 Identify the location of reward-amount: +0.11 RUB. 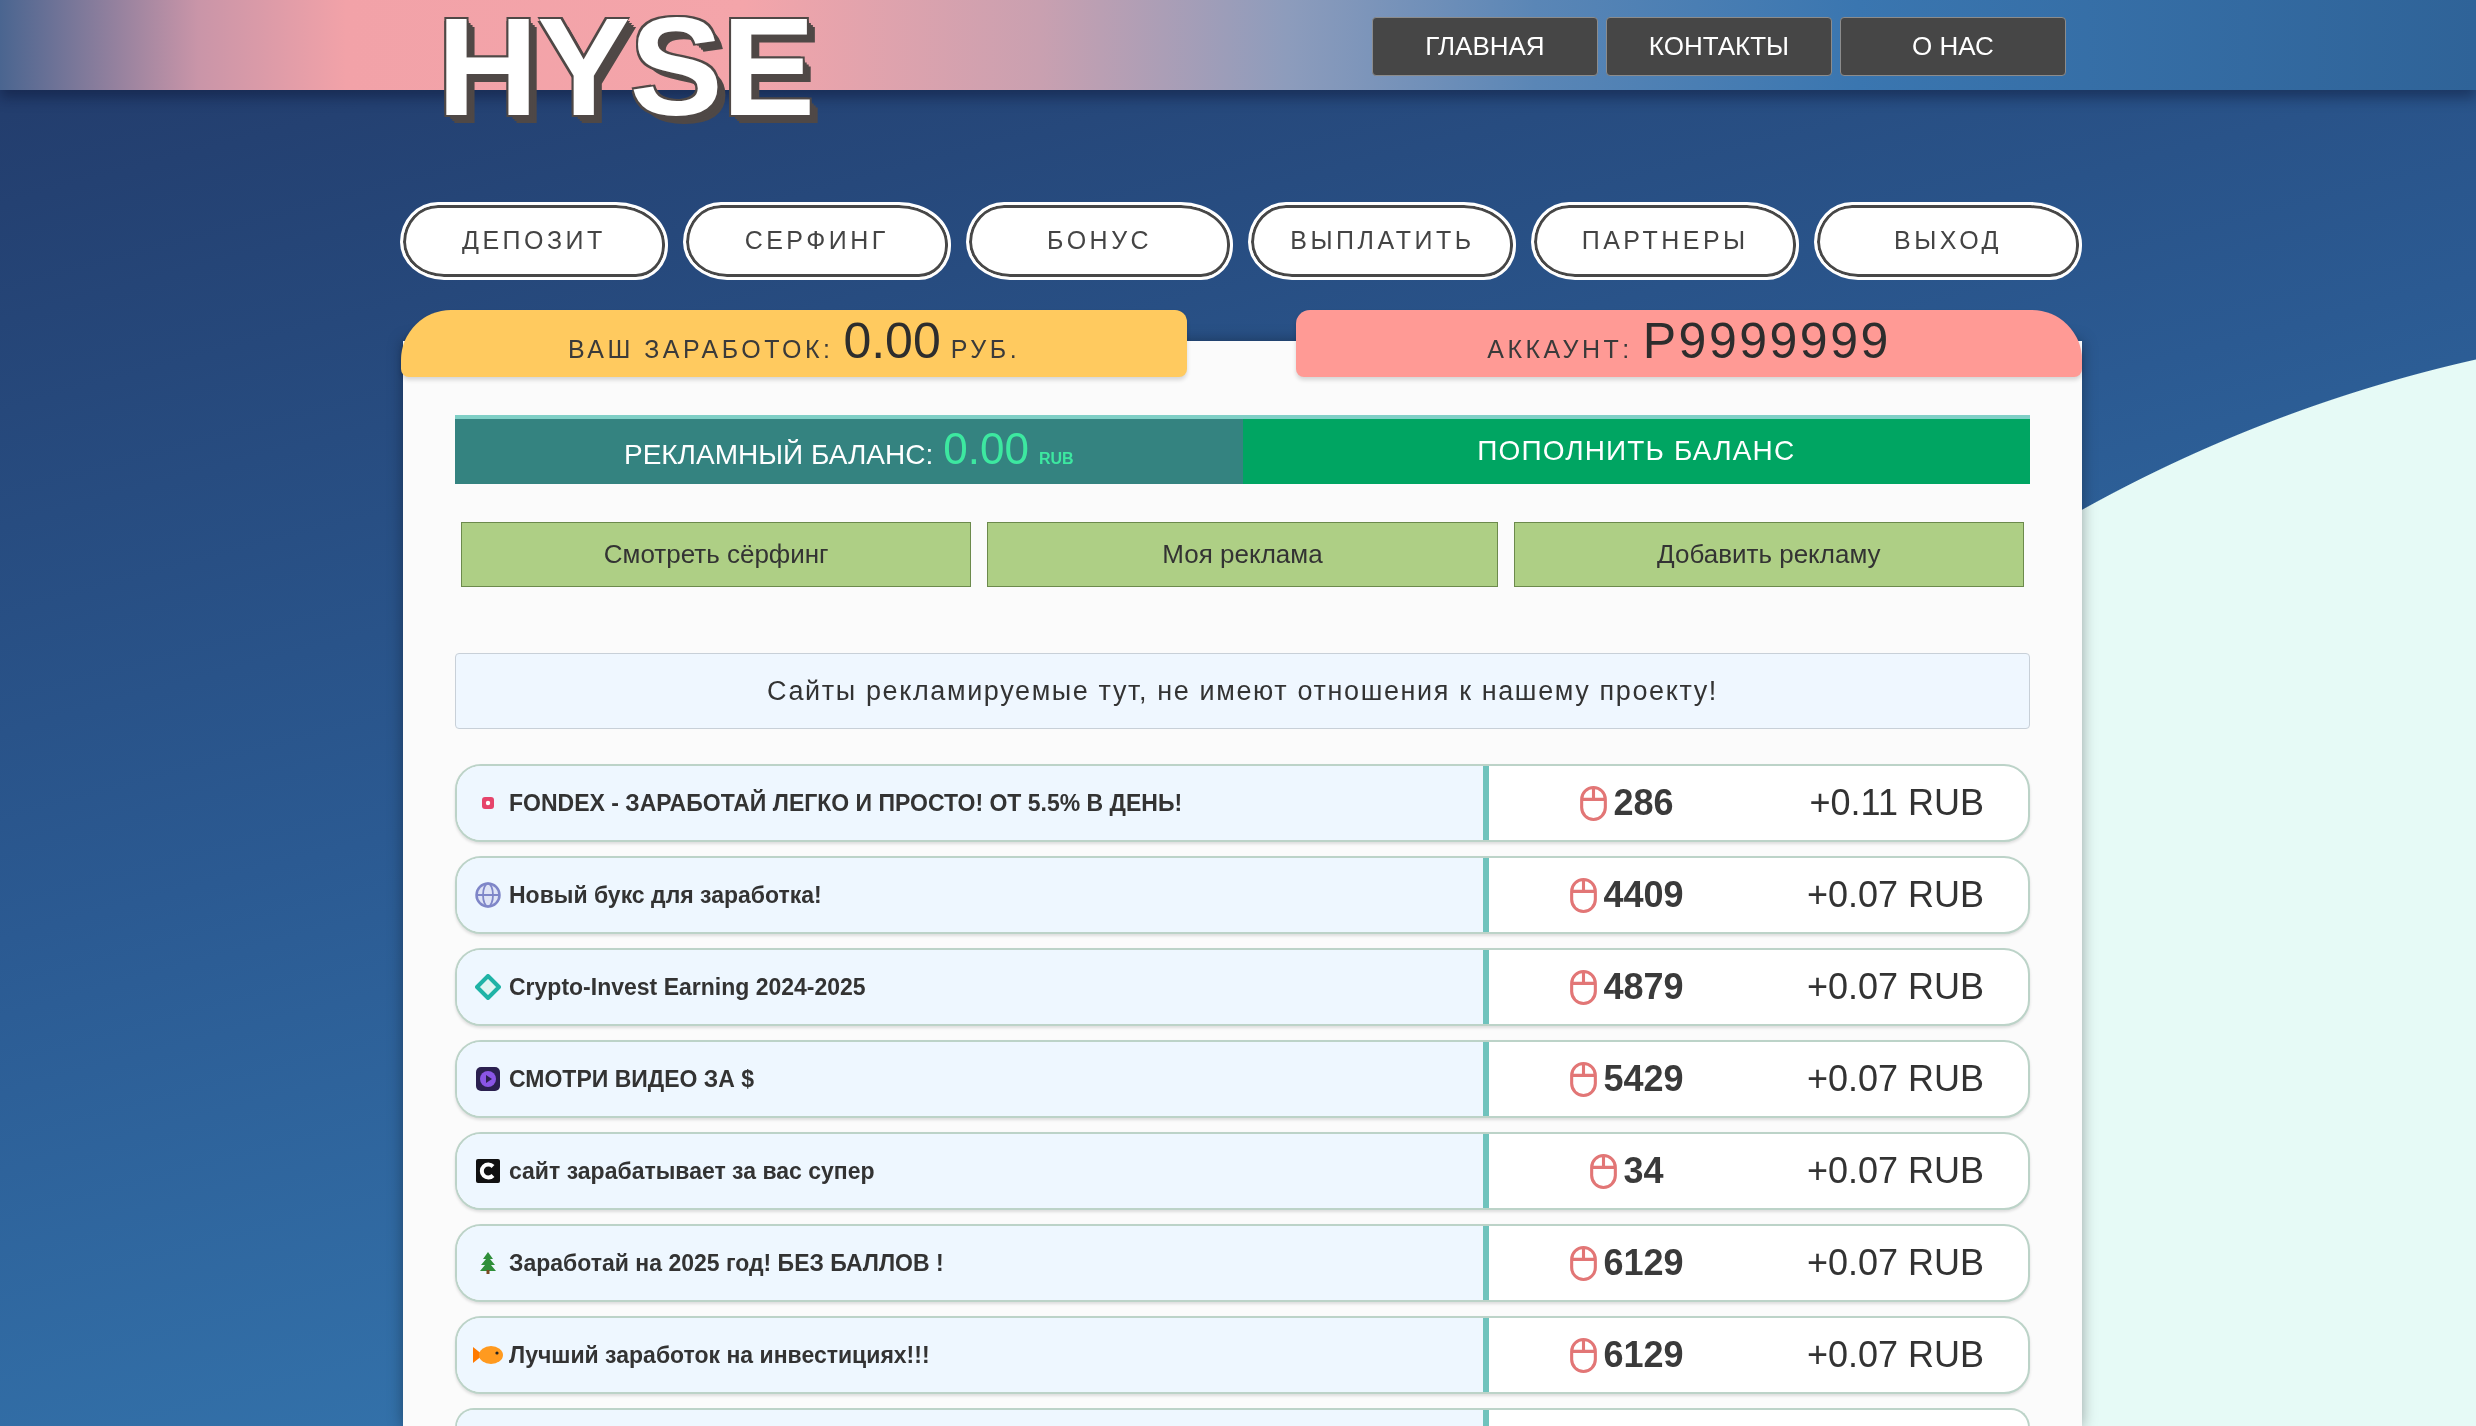
(1896, 803).